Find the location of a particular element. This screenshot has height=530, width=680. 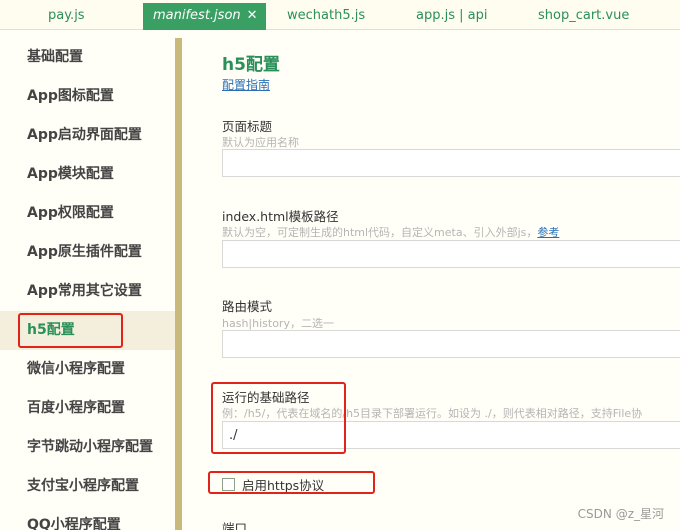

base-path-input is located at coordinates (451, 435).